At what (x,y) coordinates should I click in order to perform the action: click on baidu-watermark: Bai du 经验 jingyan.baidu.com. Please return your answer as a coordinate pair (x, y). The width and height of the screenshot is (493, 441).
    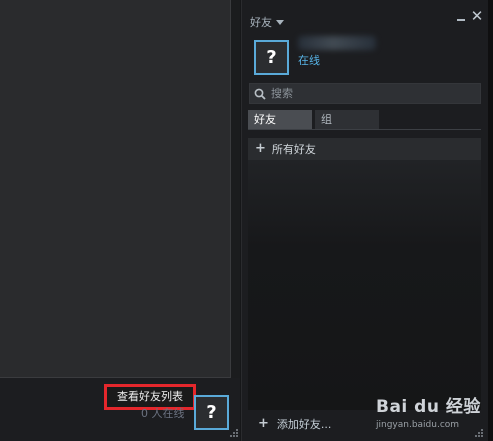
    Looking at the image, I should click on (432, 415).